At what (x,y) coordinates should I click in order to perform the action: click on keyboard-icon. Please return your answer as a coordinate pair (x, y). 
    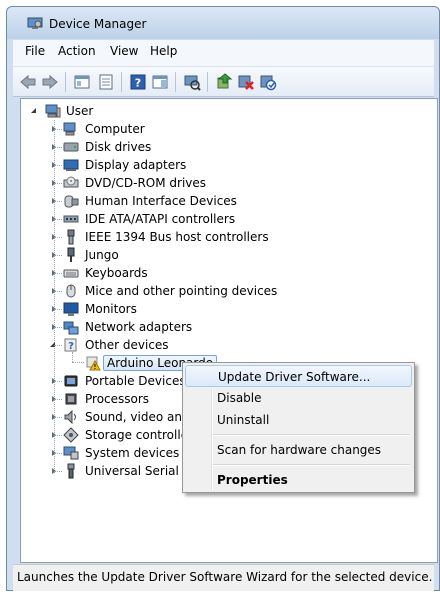
    Looking at the image, I should click on (71, 273).